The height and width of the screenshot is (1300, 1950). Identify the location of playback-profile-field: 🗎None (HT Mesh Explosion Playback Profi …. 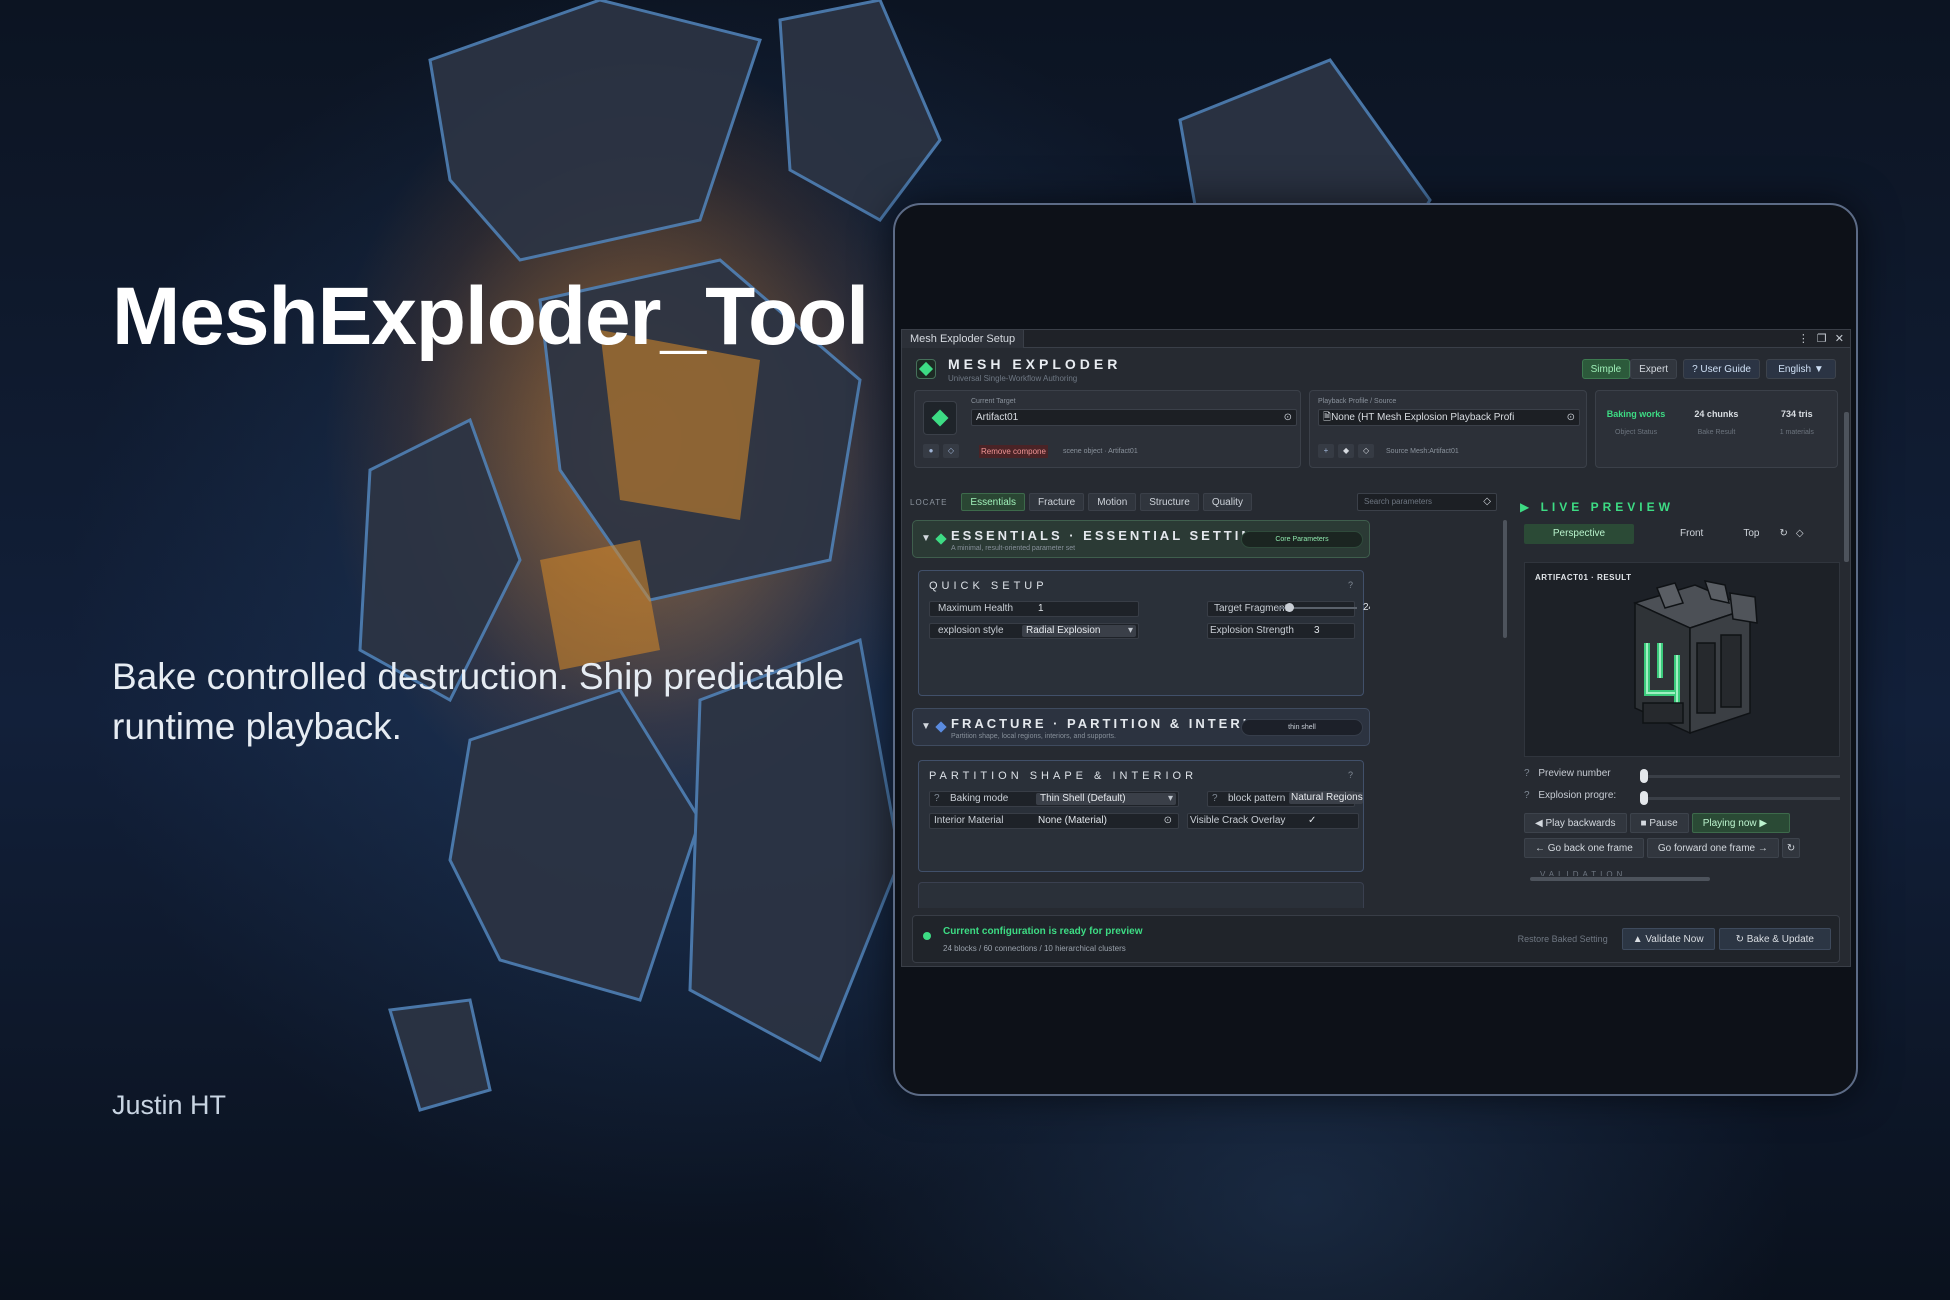
(1449, 417).